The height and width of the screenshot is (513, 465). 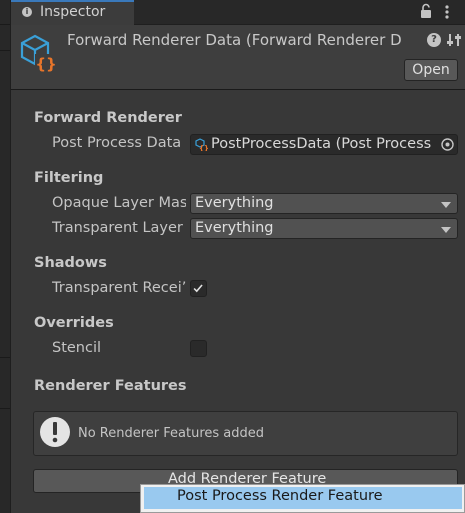 I want to click on popup-item-label: Post Process Render Feature, so click(x=280, y=496).